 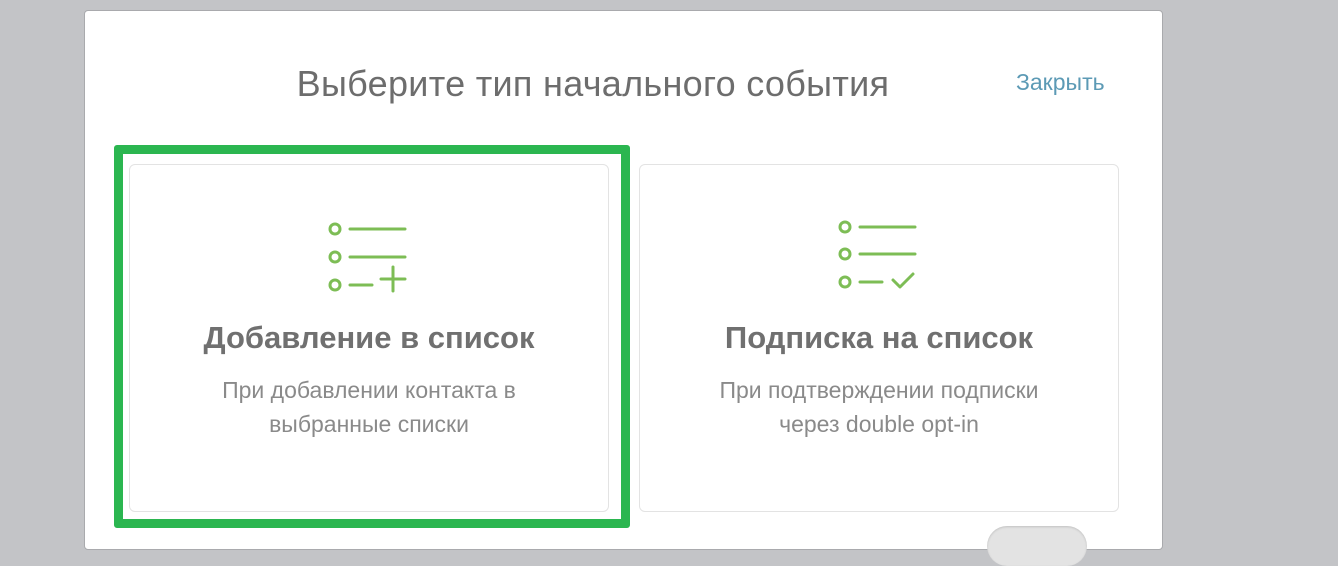 What do you see at coordinates (367, 257) in the screenshot?
I see `list-add-icon` at bounding box center [367, 257].